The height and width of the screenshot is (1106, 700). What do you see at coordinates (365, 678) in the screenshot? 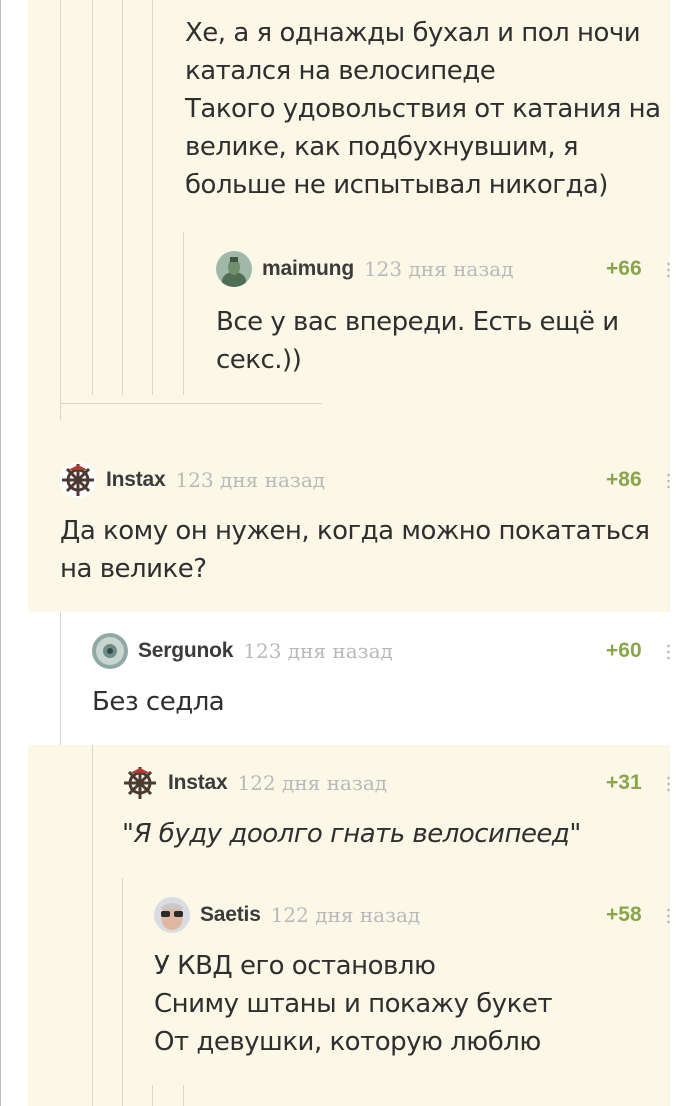
I see `comment-background-band` at bounding box center [365, 678].